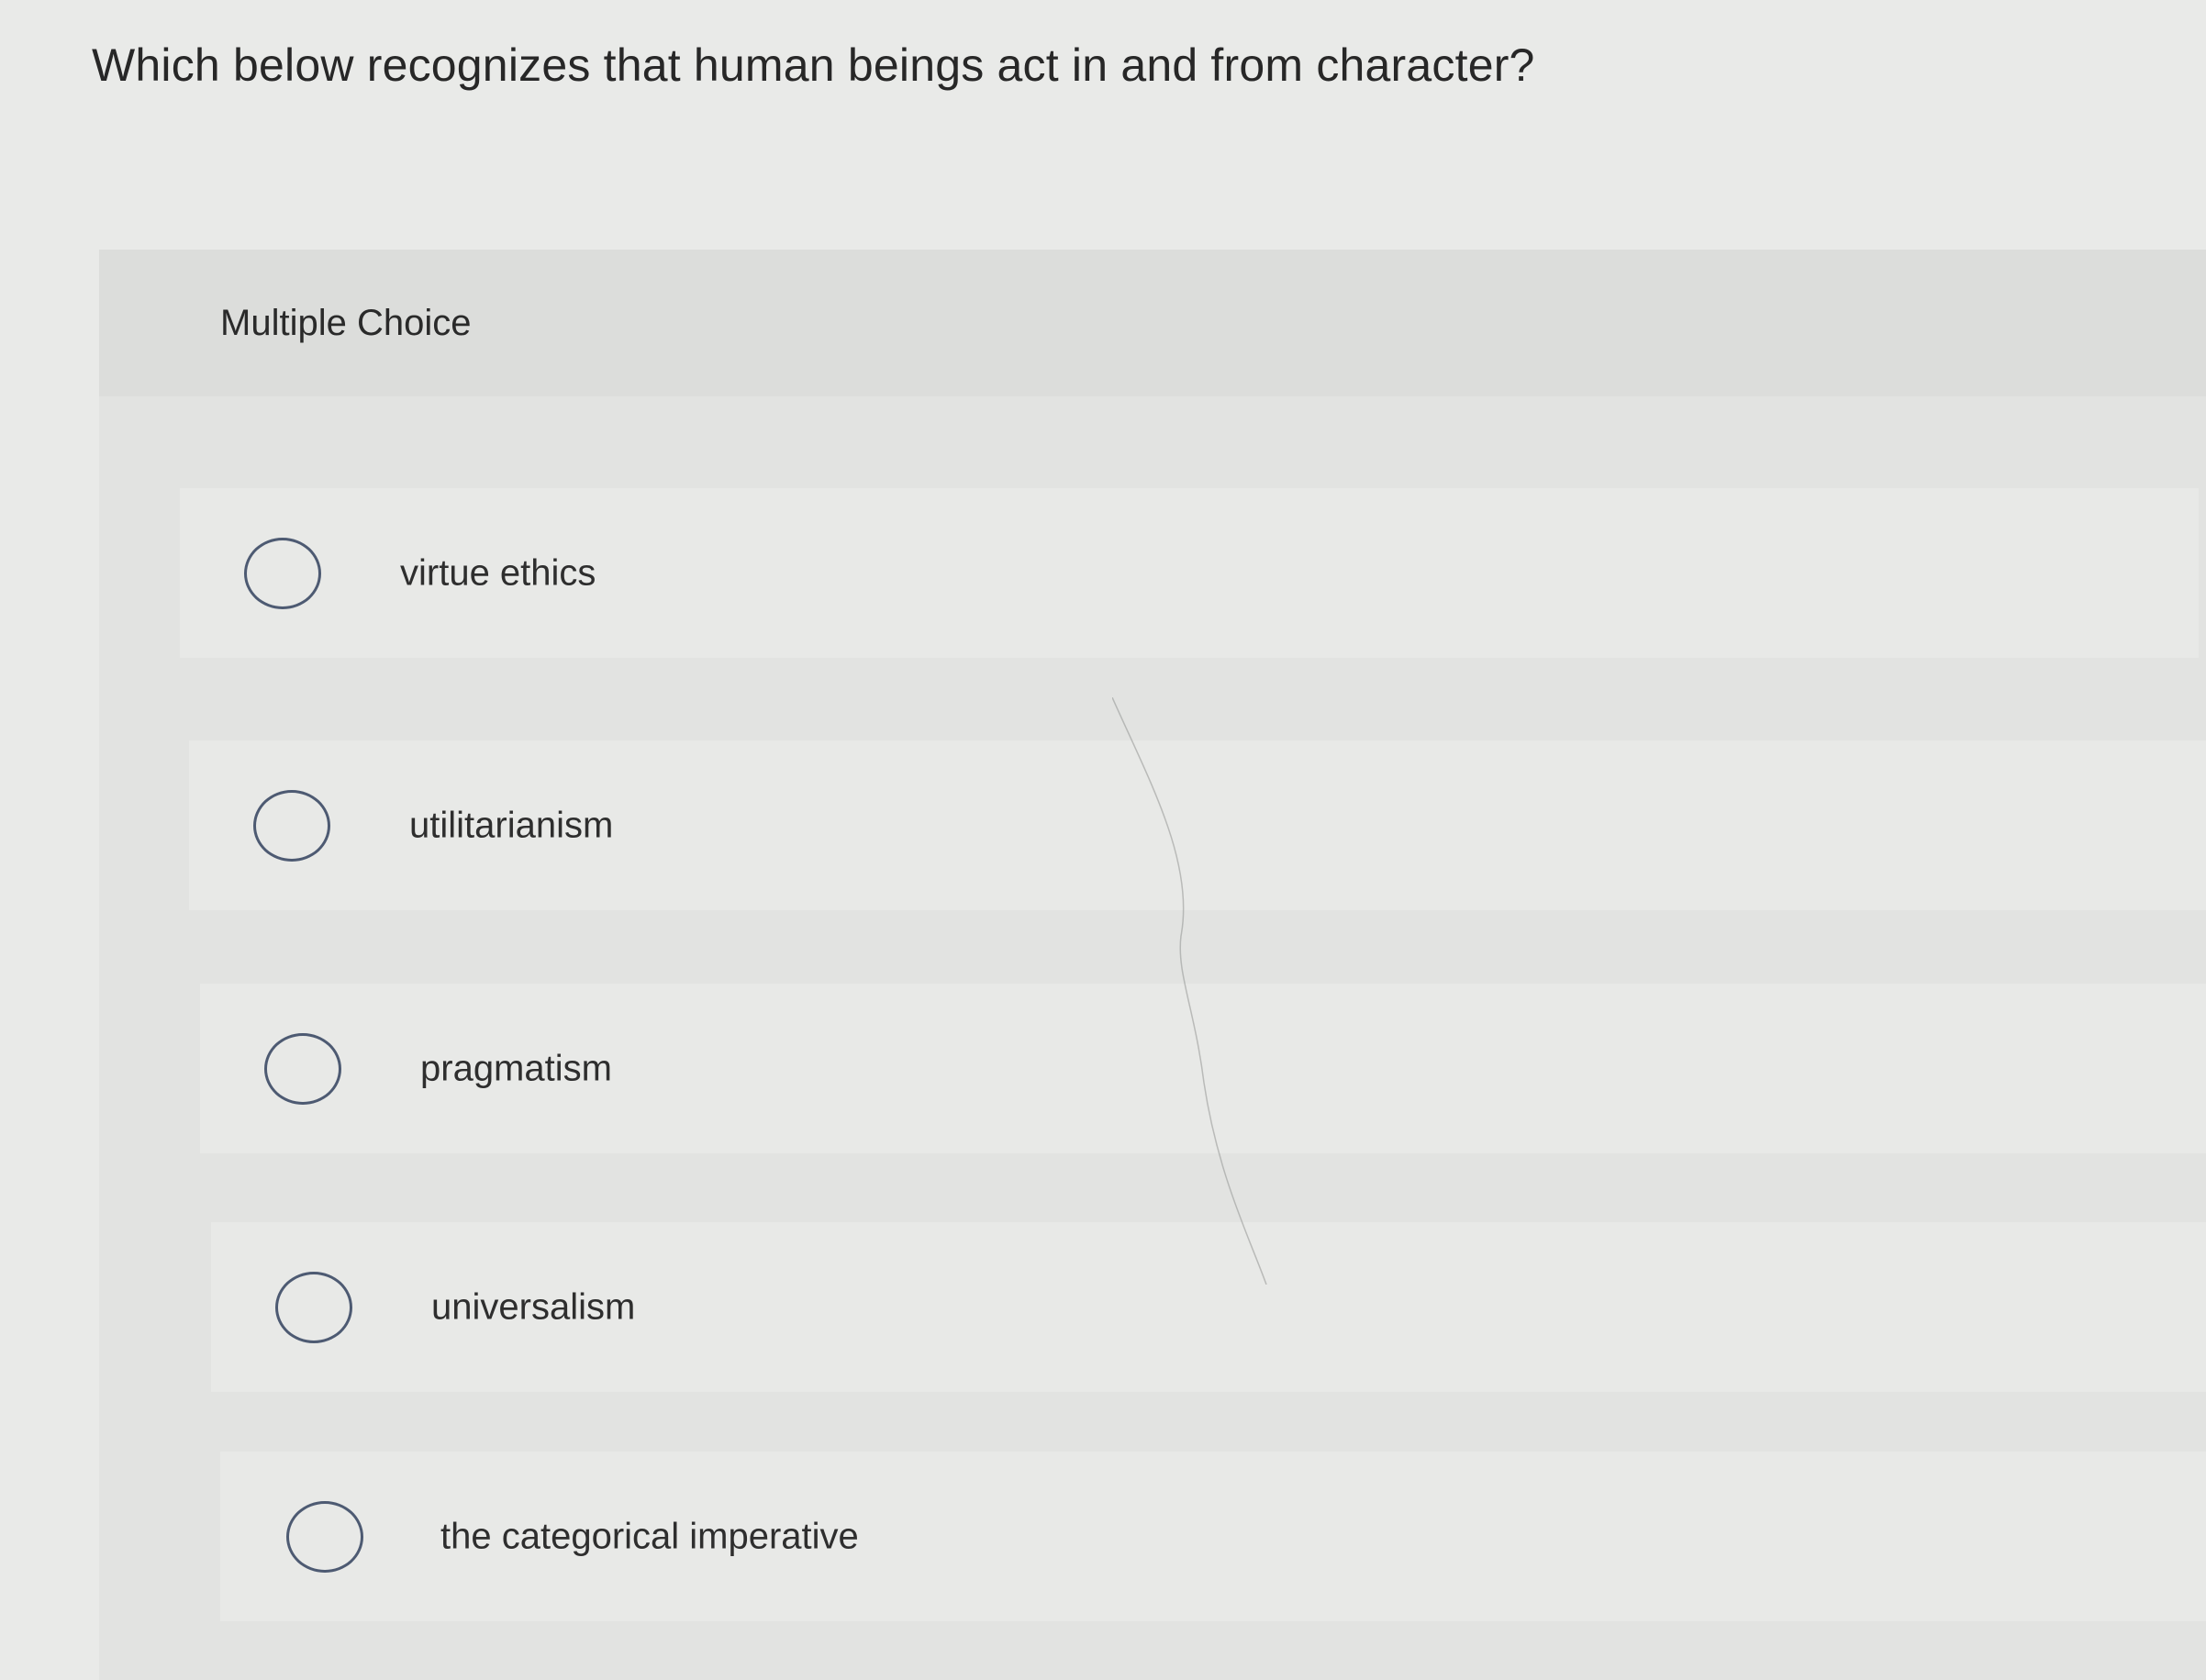  What do you see at coordinates (516, 1068) in the screenshot?
I see `option-label: pragmatism` at bounding box center [516, 1068].